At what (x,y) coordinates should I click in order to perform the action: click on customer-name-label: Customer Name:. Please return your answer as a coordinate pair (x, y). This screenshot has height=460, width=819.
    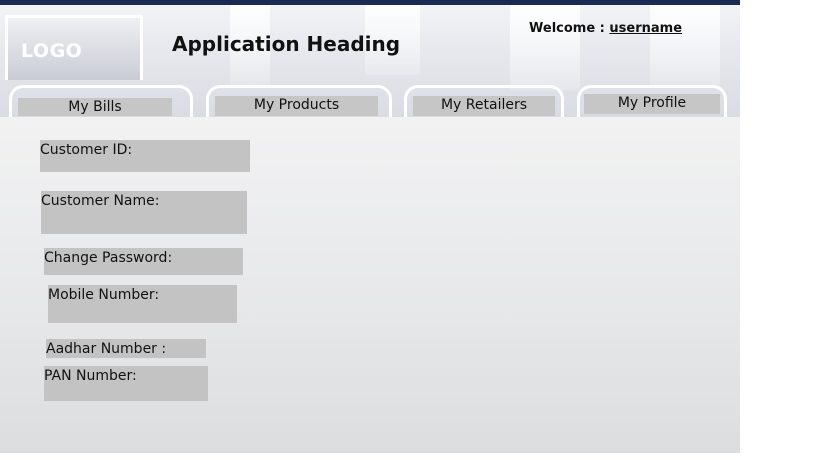
    Looking at the image, I should click on (100, 201).